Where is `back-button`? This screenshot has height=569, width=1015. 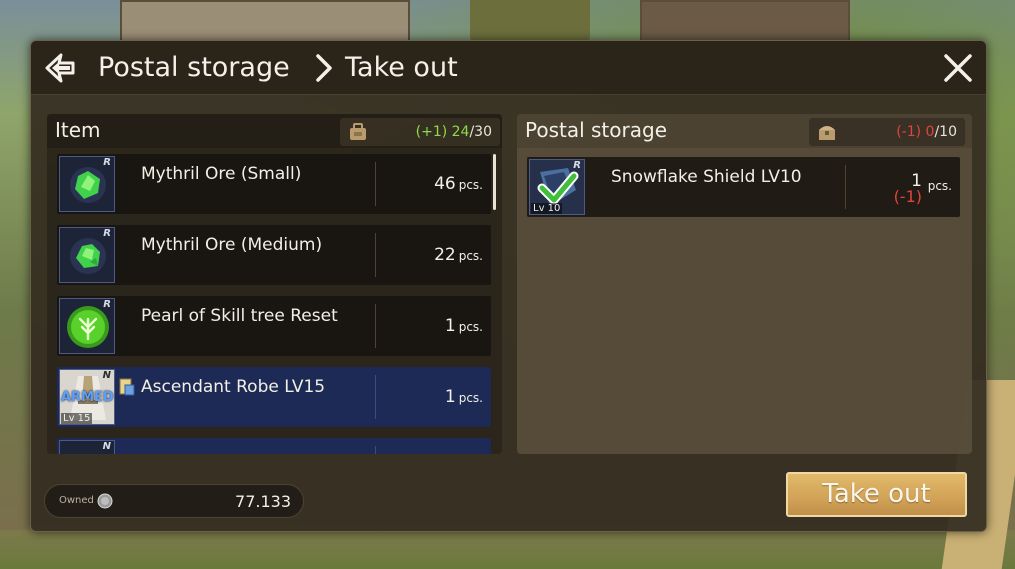 back-button is located at coordinates (60, 68).